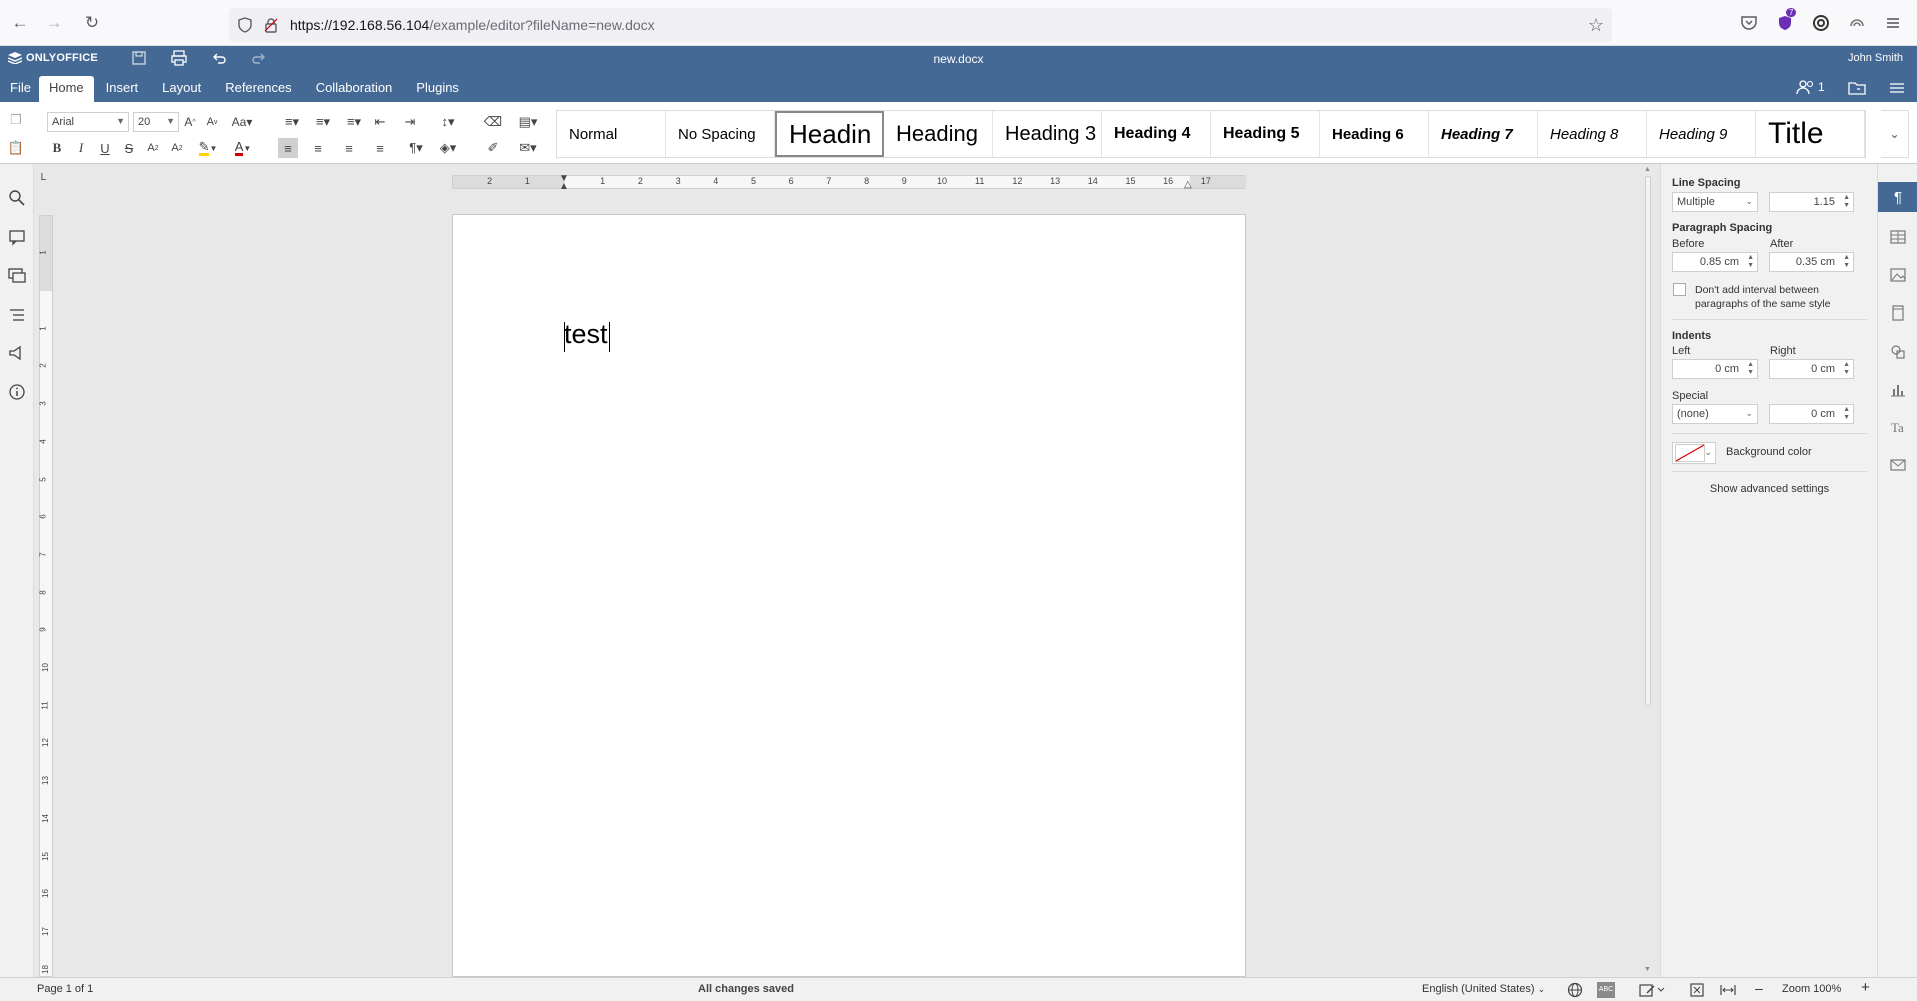  Describe the element at coordinates (586, 334) in the screenshot. I see `document-text: test` at that location.